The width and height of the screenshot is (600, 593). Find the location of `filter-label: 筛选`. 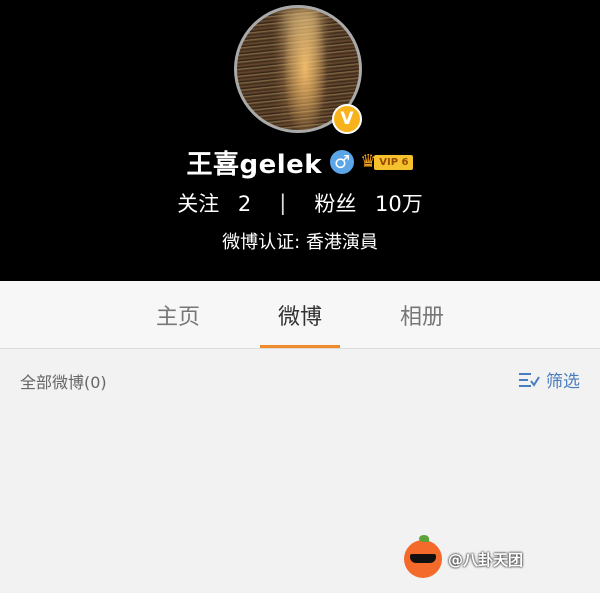

filter-label: 筛选 is located at coordinates (563, 382).